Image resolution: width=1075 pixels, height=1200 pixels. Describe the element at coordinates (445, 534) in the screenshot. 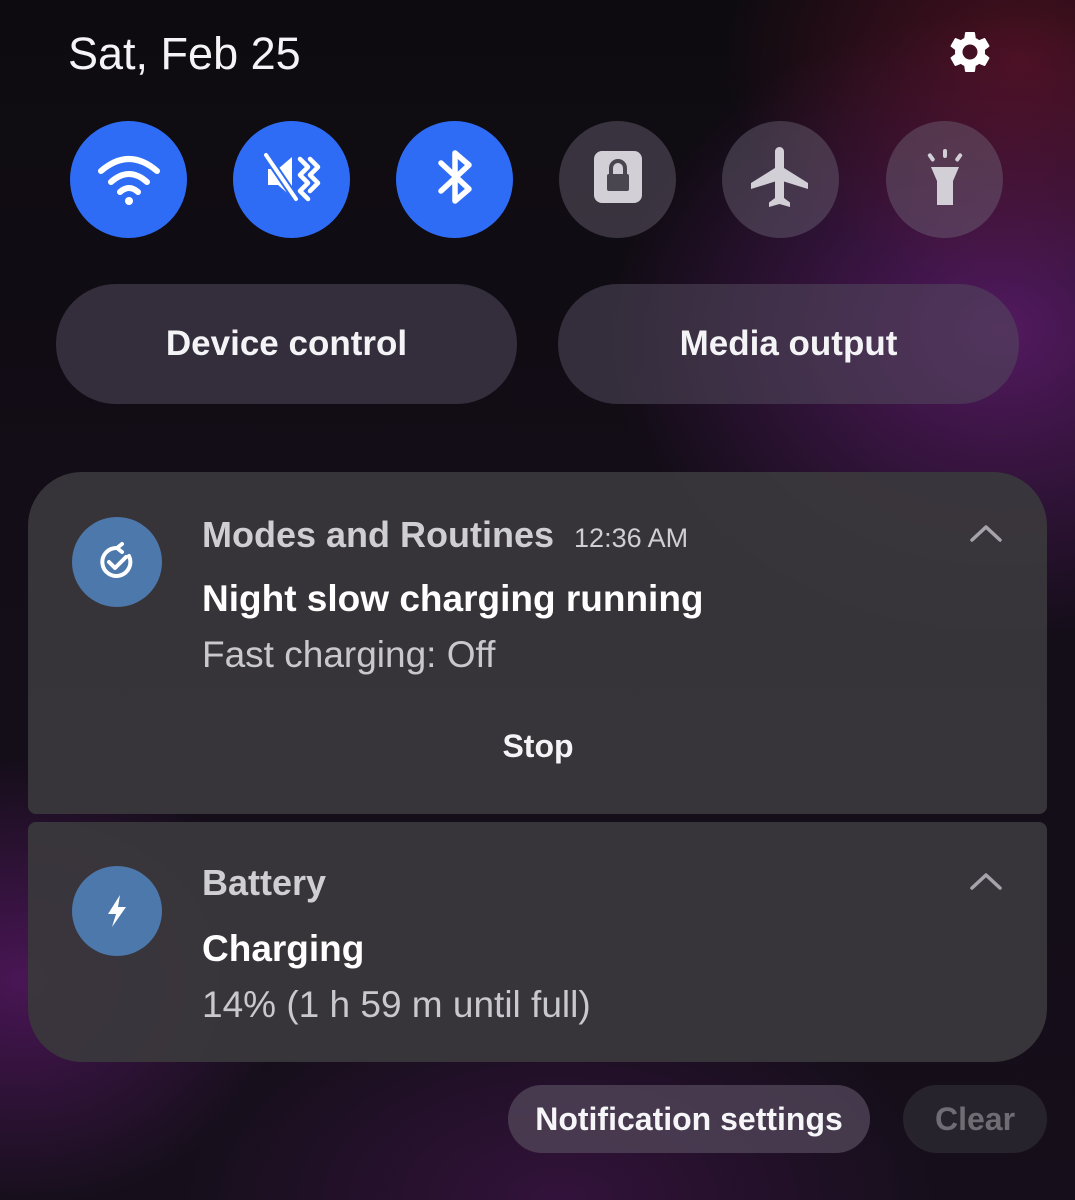

I see `notification-app-name: Modes and Routines 12:36 AM` at that location.